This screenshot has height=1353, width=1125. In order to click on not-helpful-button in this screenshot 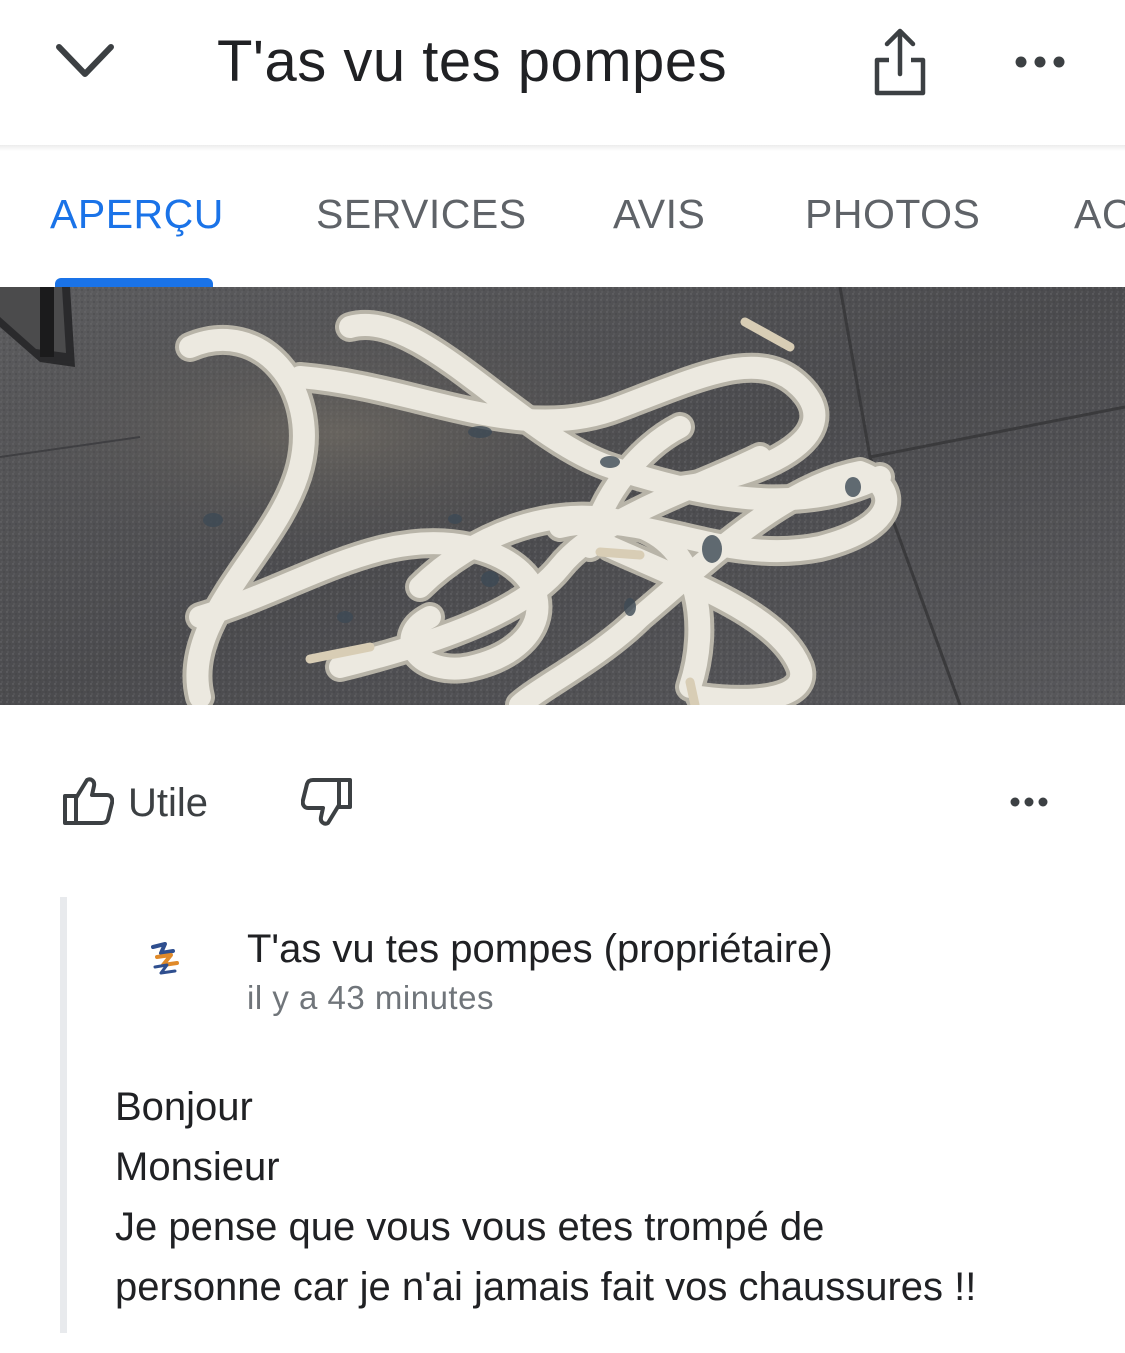, I will do `click(327, 804)`.